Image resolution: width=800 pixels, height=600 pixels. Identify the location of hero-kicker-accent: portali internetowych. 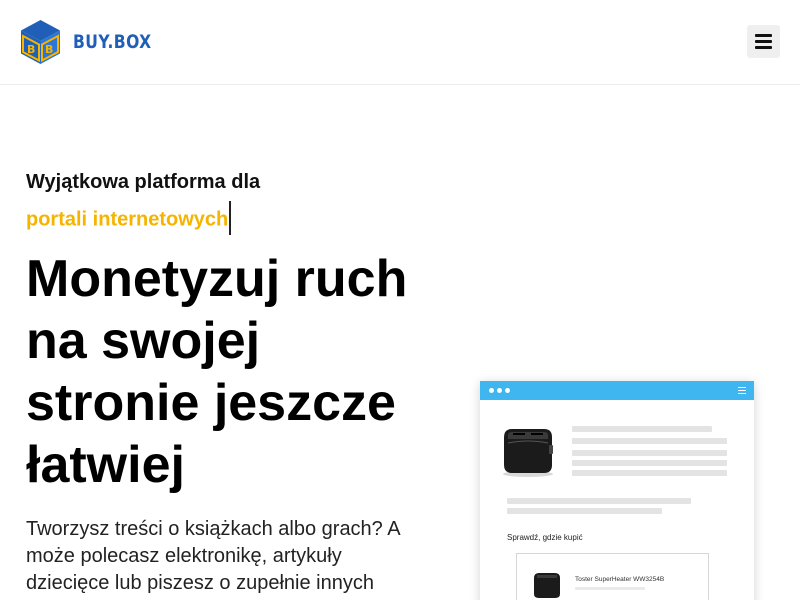
(129, 219).